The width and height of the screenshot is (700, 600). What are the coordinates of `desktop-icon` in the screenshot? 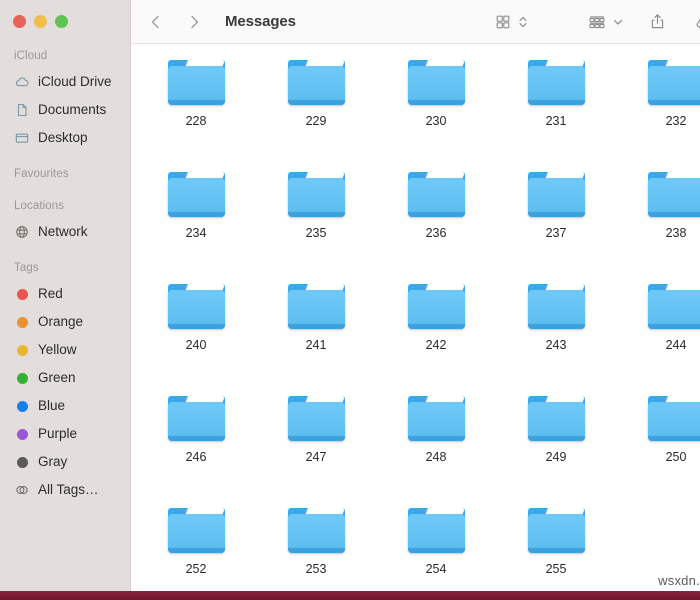 It's located at (22, 138).